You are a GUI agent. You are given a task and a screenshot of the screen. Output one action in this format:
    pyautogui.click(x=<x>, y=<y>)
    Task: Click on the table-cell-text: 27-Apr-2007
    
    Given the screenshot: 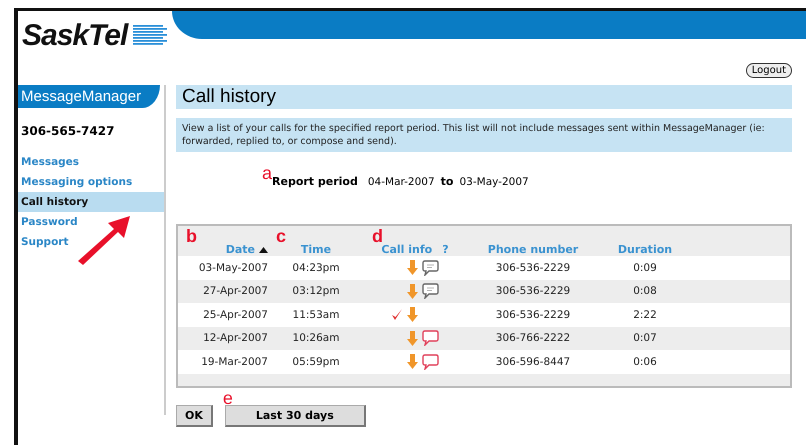 What is the action you would take?
    pyautogui.click(x=235, y=291)
    